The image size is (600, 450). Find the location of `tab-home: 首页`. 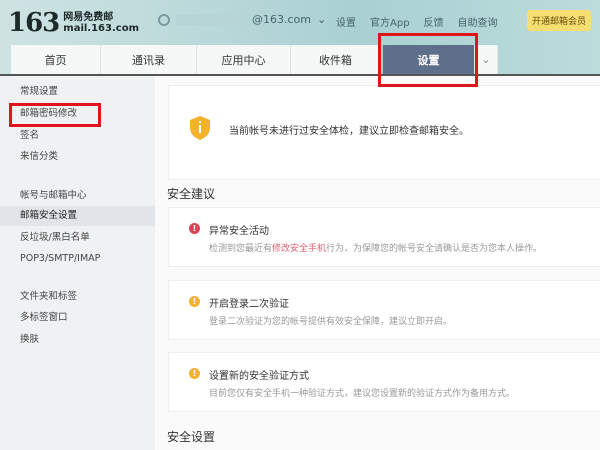

tab-home: 首页 is located at coordinates (56, 59).